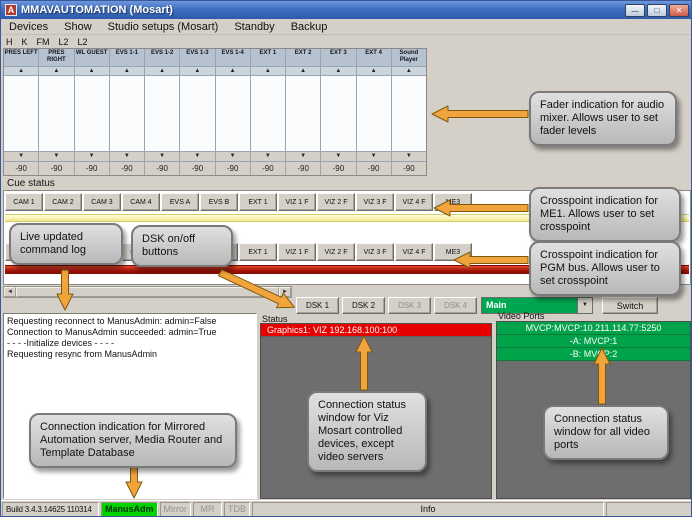 The height and width of the screenshot is (517, 692). What do you see at coordinates (43, 42) in the screenshot?
I see `shortcut-item: FM` at bounding box center [43, 42].